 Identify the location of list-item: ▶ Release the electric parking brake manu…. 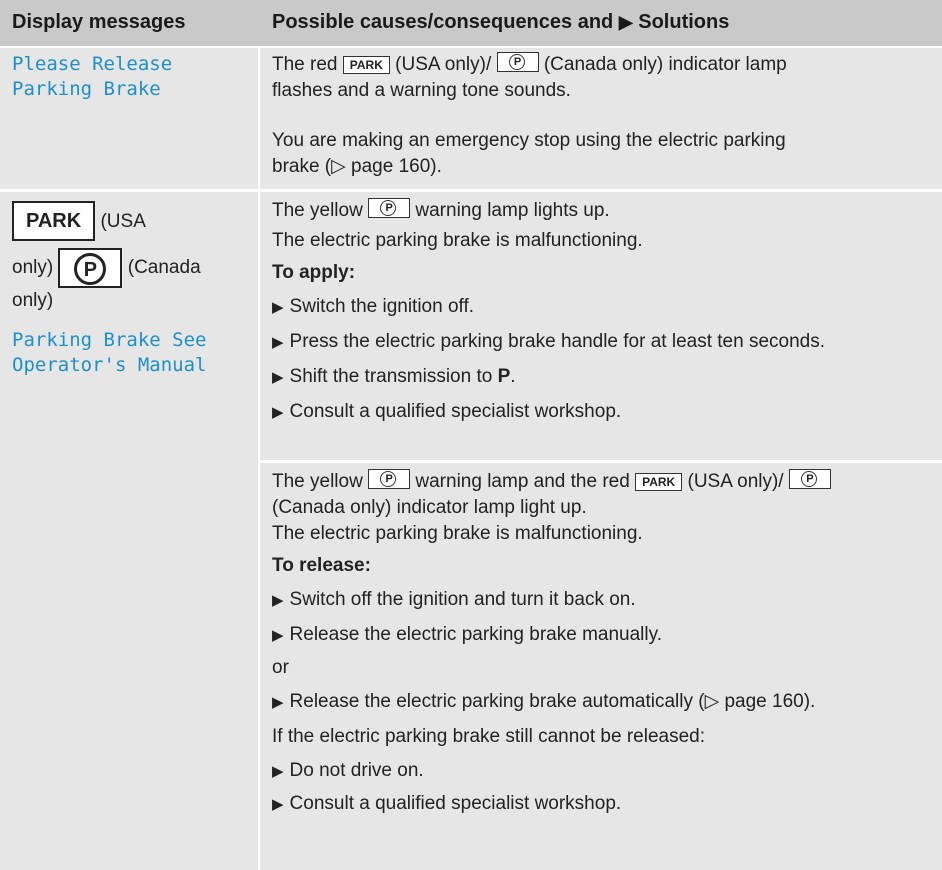
(467, 634).